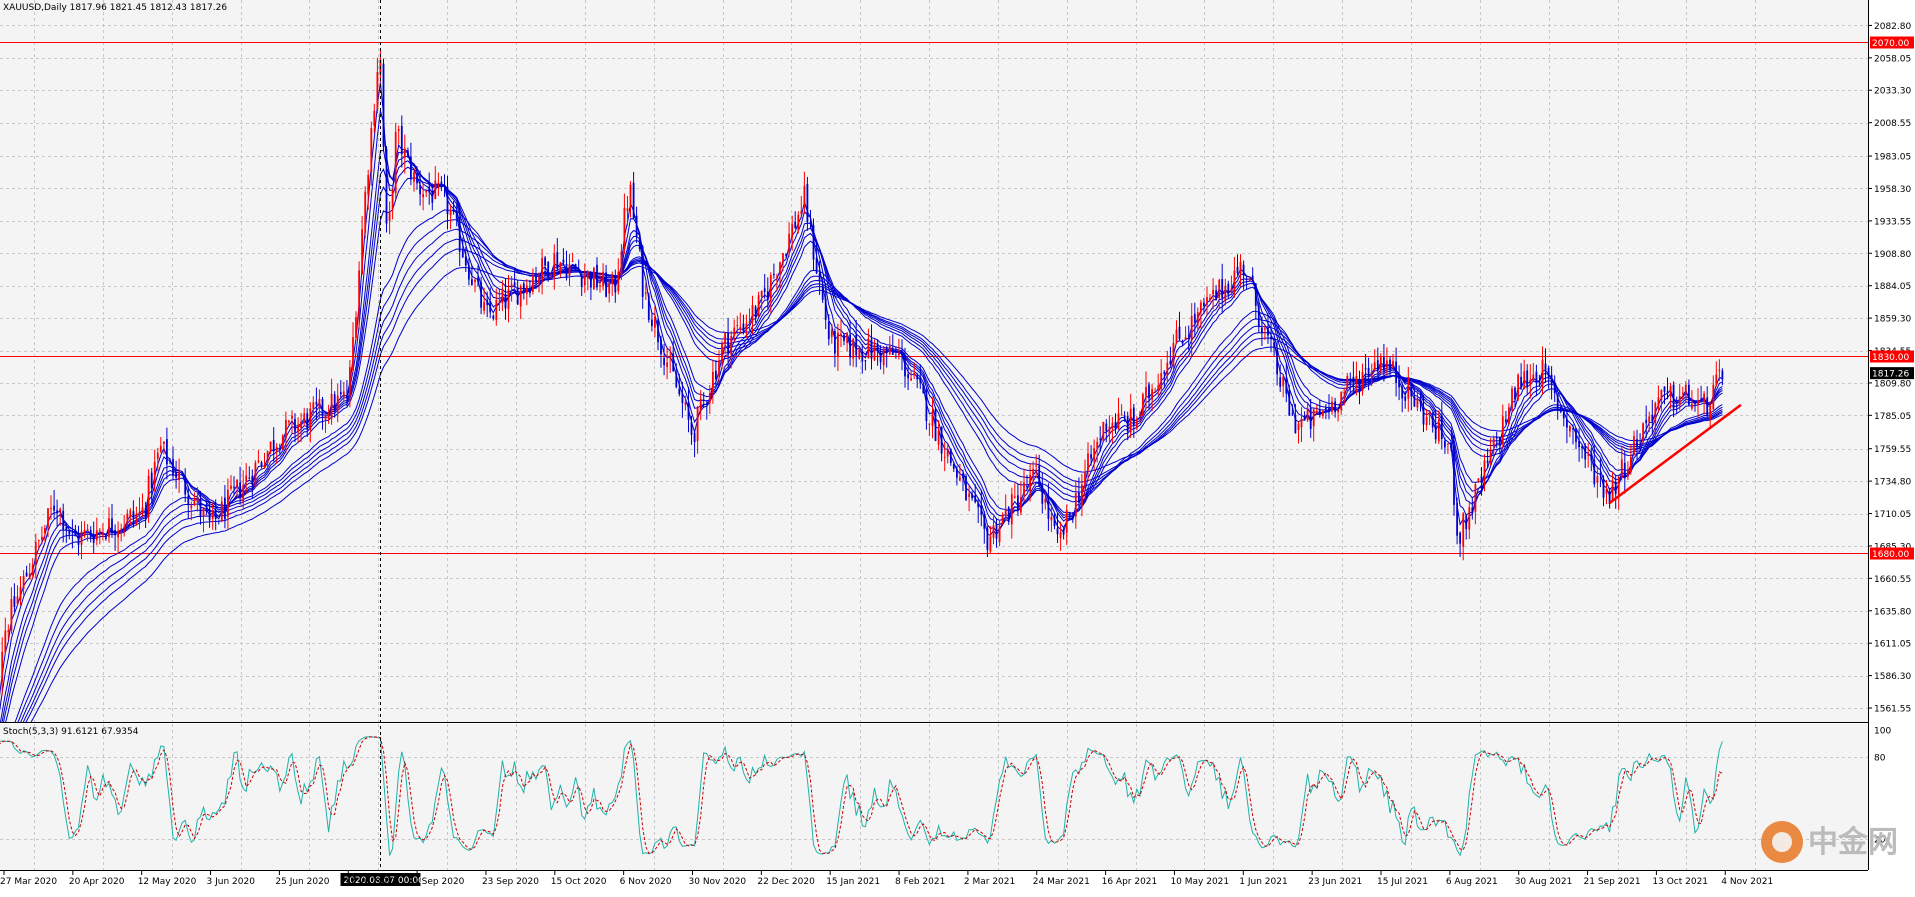  I want to click on price-tick-label: 1635.80, so click(1892, 612).